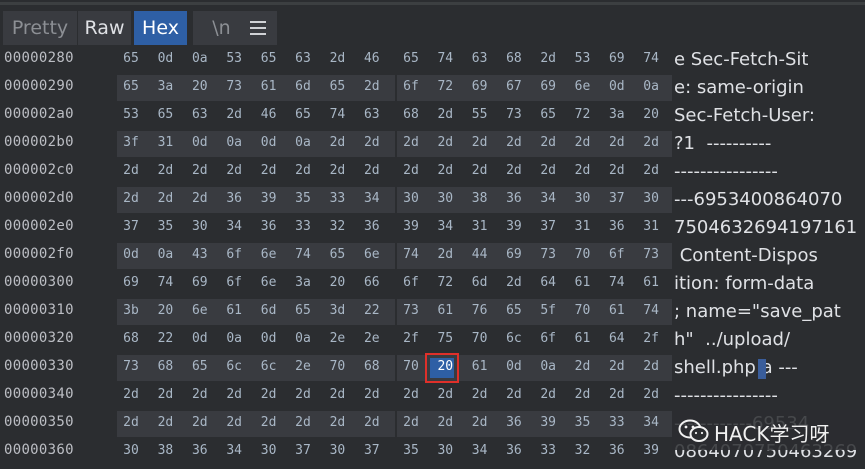 The width and height of the screenshot is (865, 469). I want to click on hex-byte: 55, so click(480, 114).